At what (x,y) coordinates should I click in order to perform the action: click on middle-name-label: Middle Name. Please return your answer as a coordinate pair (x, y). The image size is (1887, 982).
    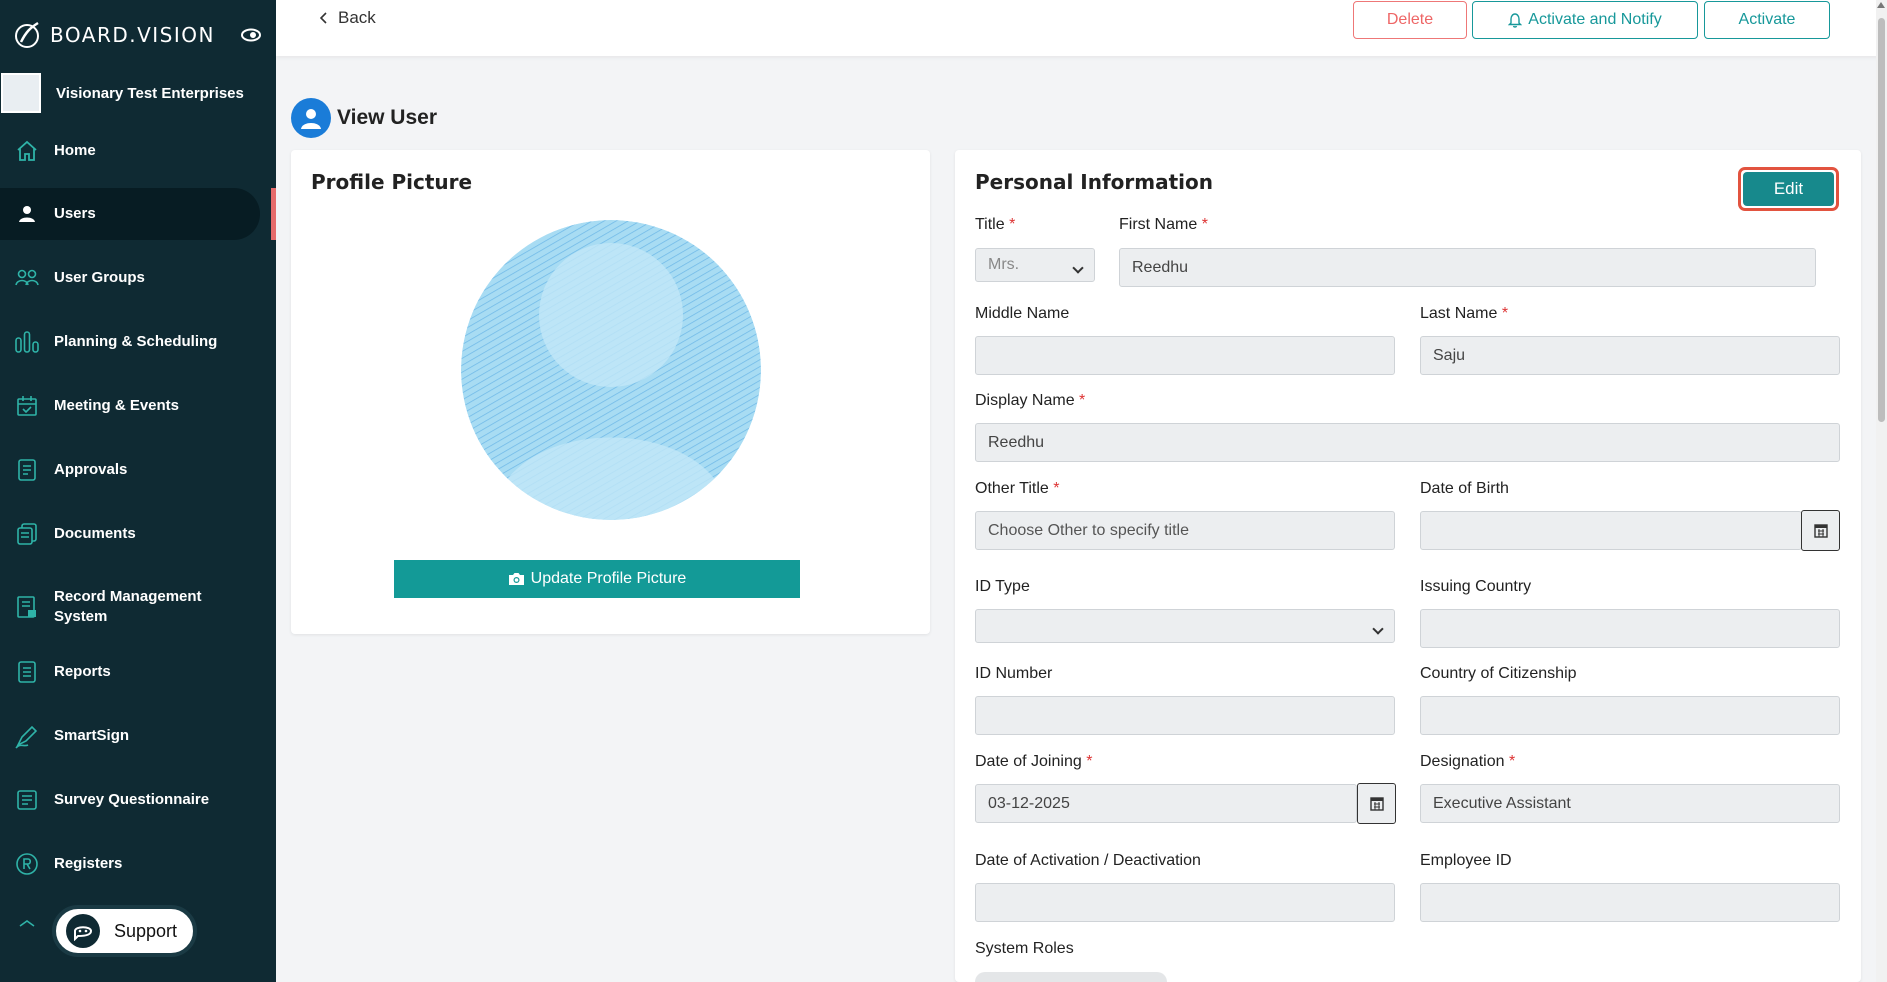
    Looking at the image, I should click on (1022, 313).